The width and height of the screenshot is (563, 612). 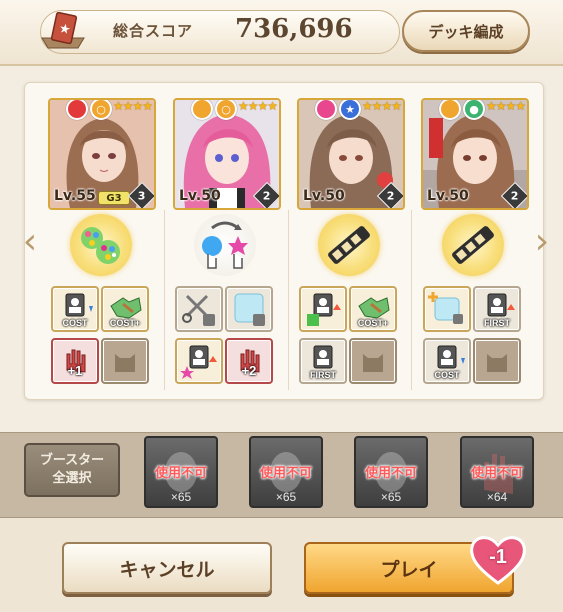 I want to click on ability-slot-ice-block, so click(x=249, y=309).